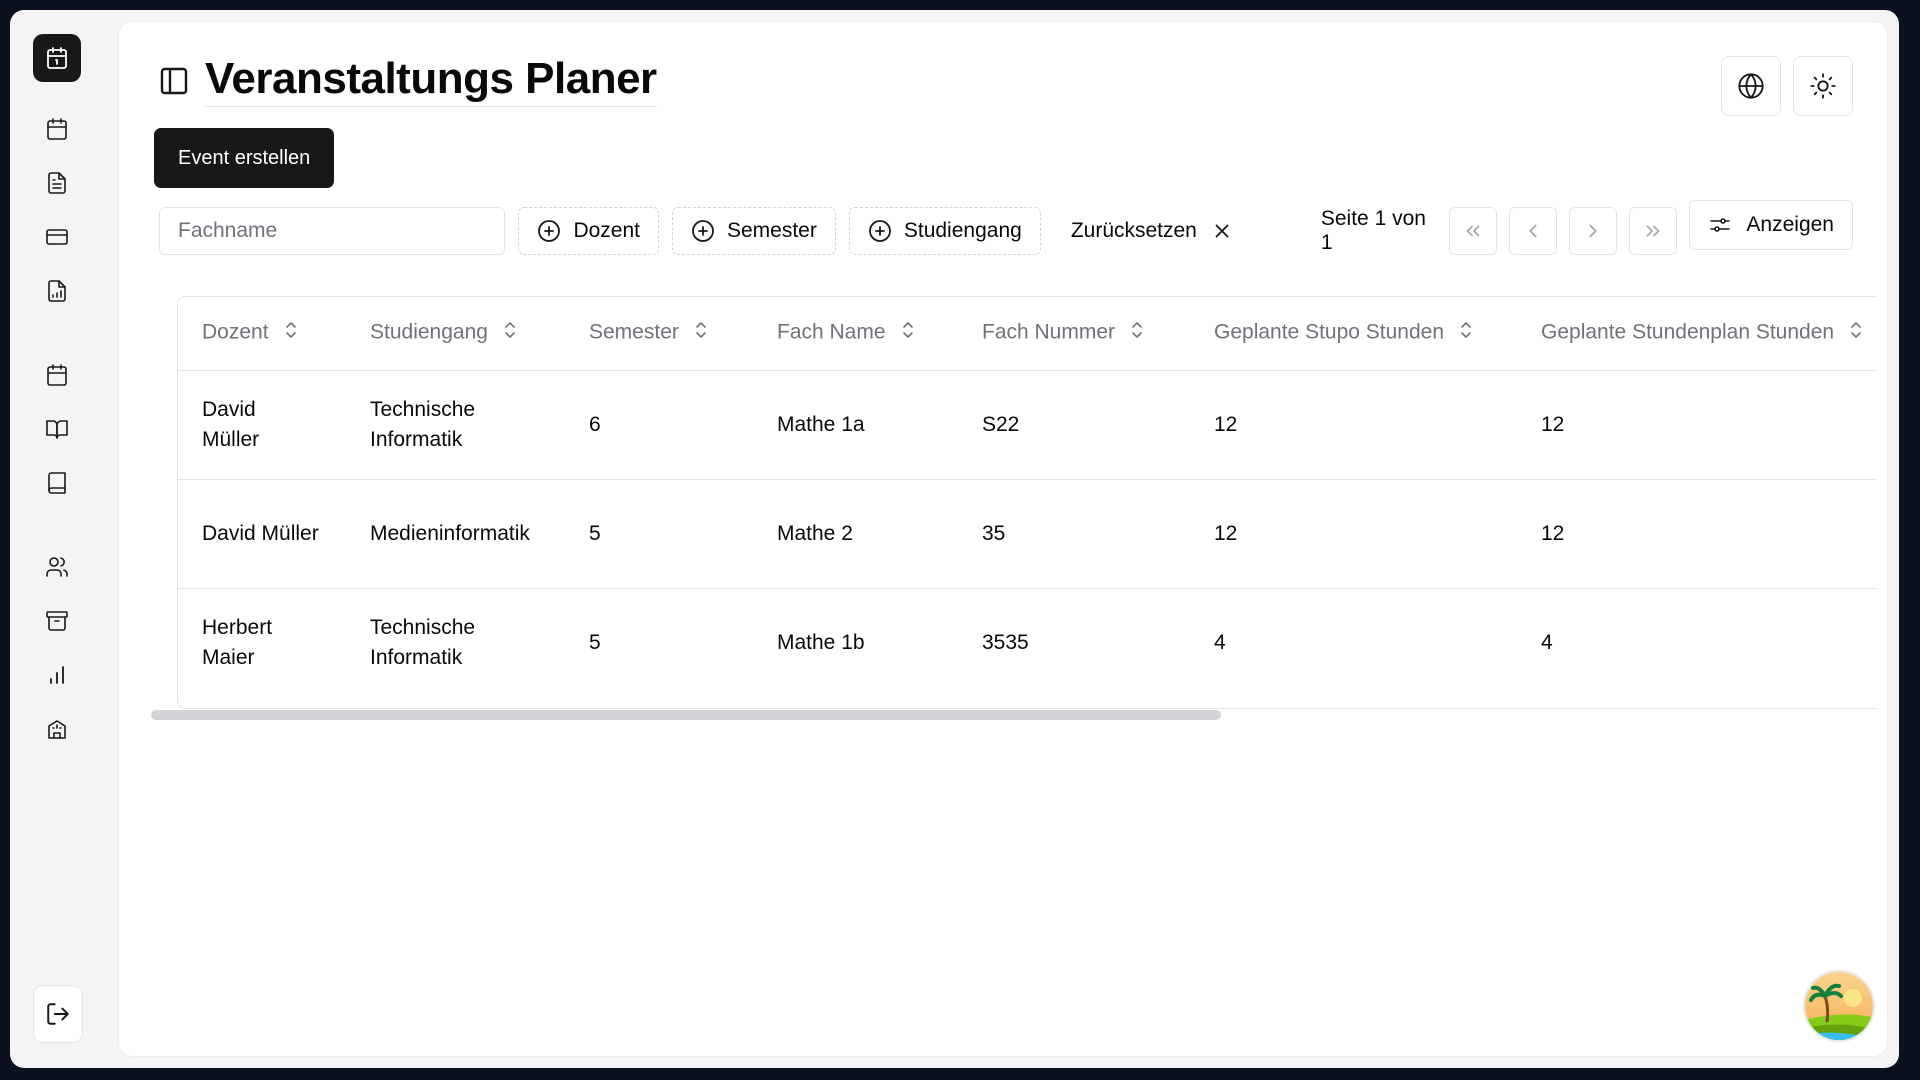  I want to click on globe-icon, so click(1751, 86).